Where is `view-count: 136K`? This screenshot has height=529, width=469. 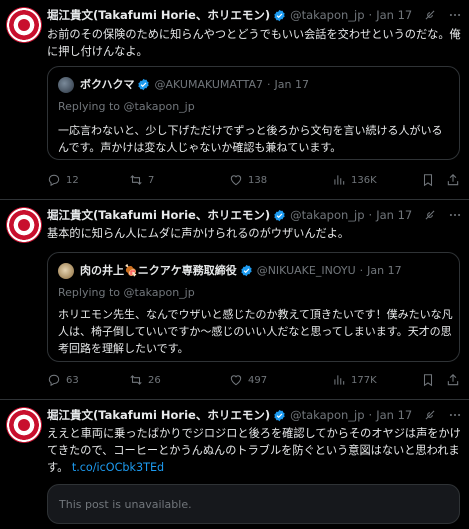
view-count: 136K is located at coordinates (364, 180).